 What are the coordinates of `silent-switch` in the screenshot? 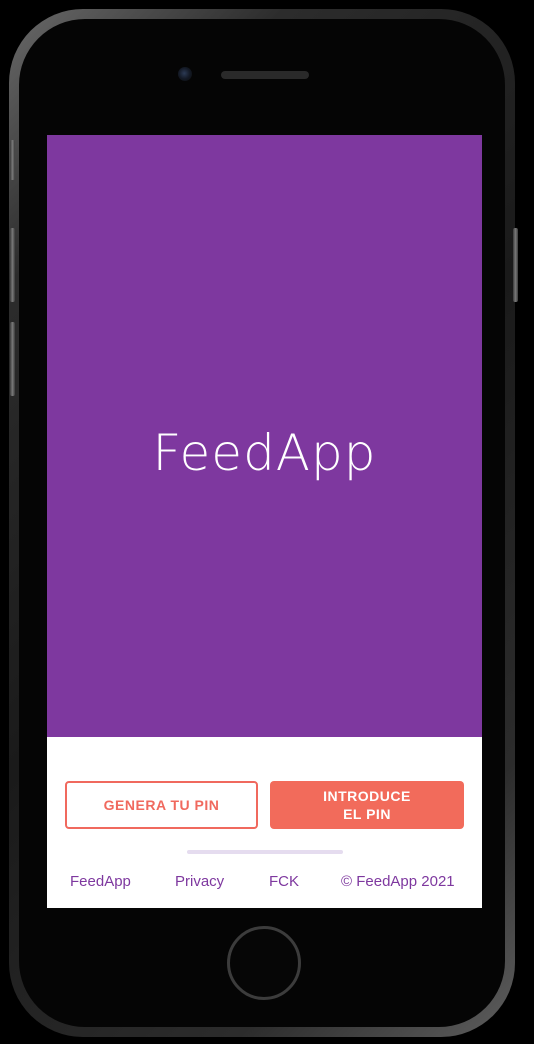 It's located at (12, 160).